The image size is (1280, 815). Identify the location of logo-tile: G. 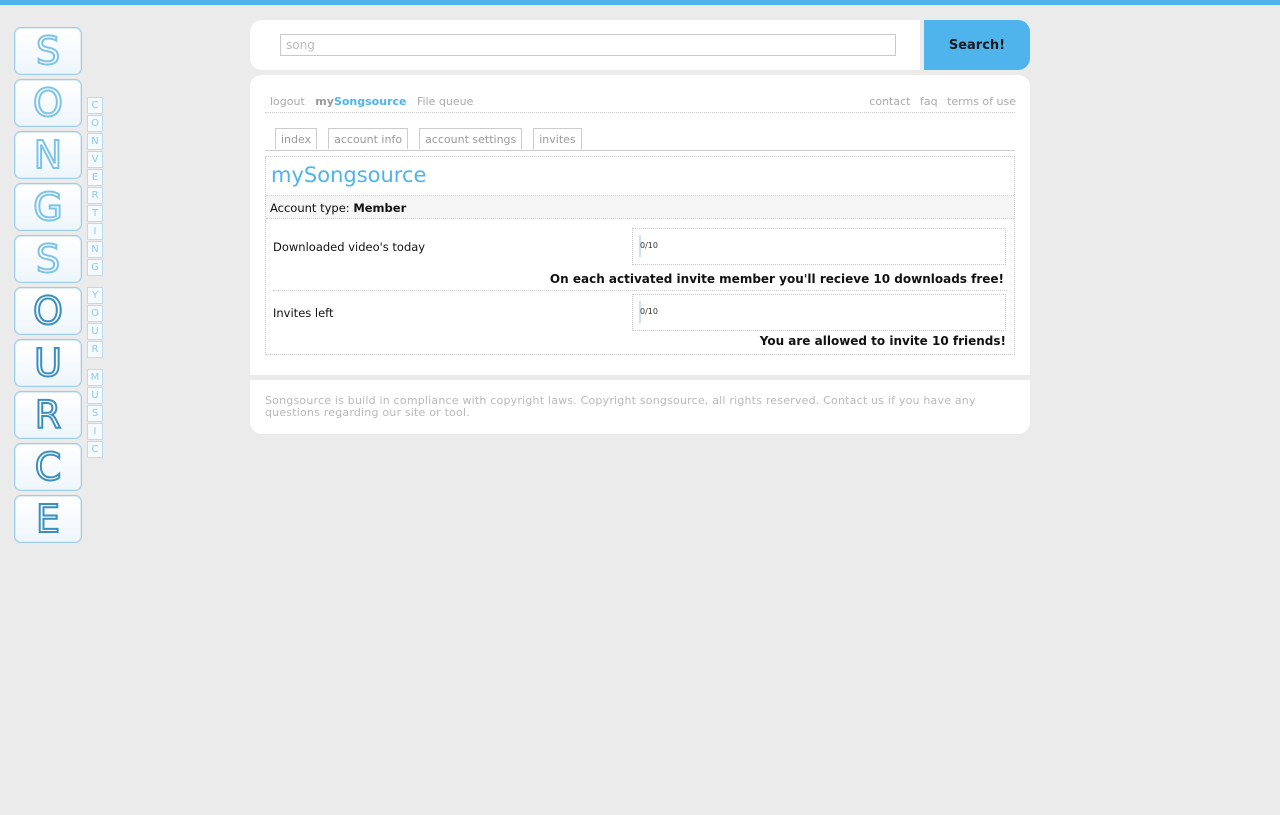
(48, 207).